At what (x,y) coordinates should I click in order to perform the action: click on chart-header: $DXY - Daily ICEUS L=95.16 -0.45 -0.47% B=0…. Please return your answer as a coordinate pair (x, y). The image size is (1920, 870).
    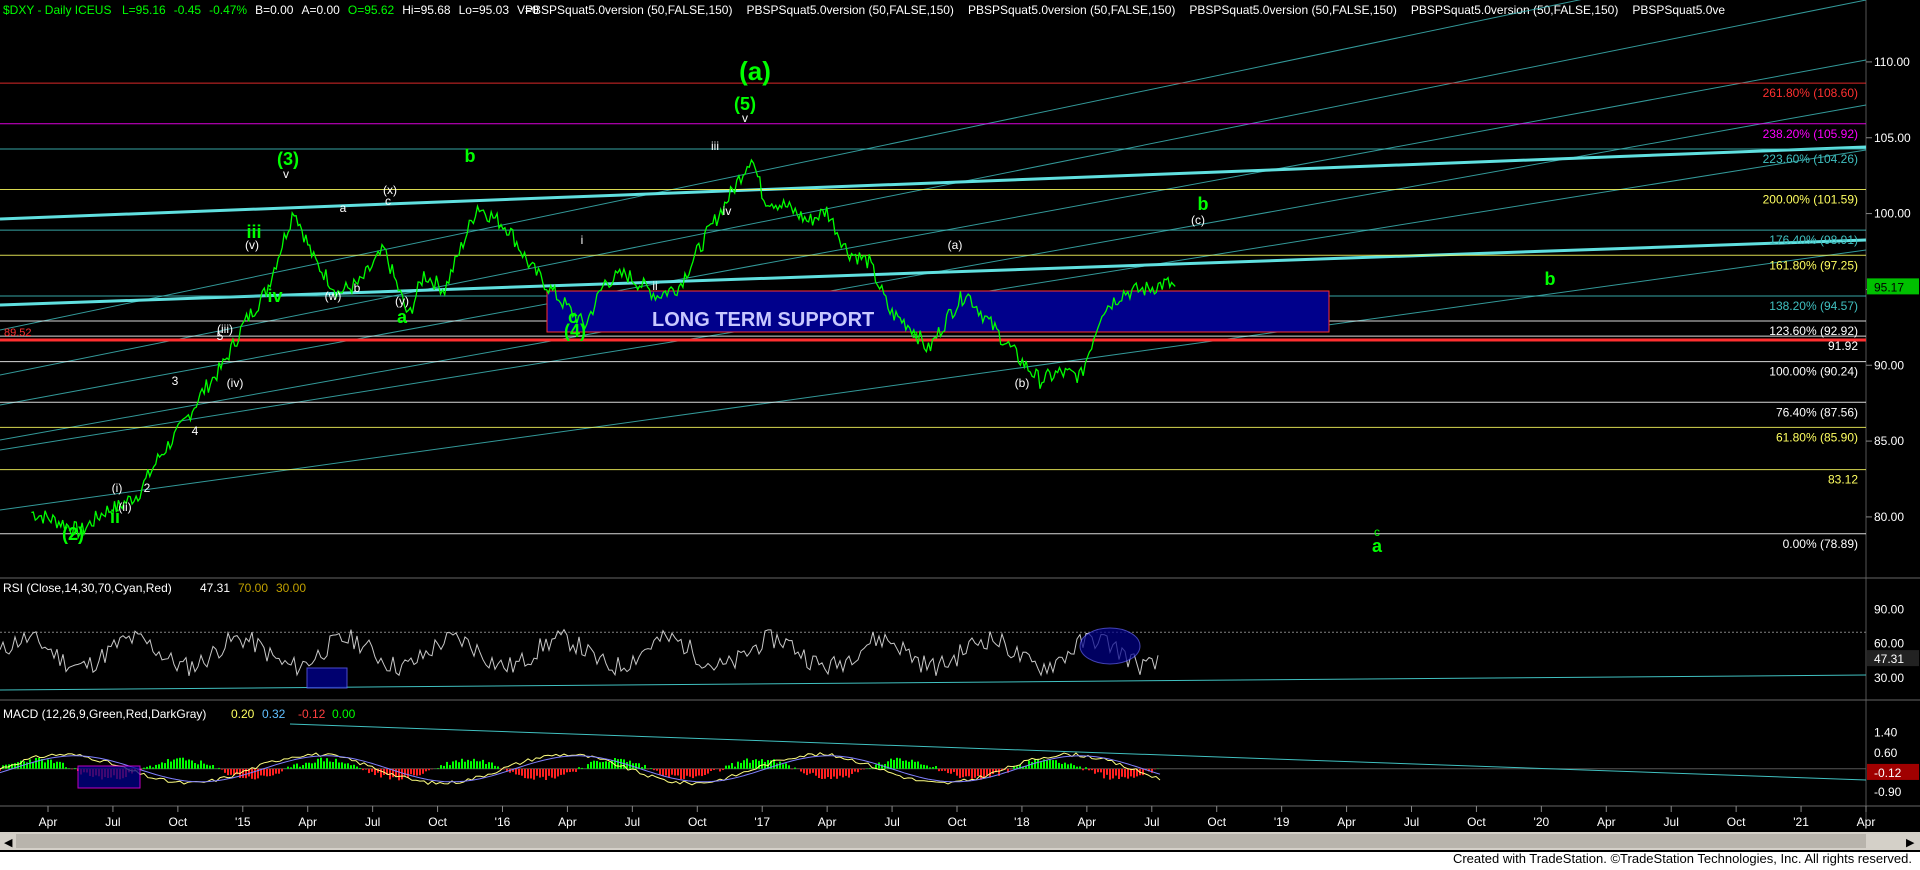
    Looking at the image, I should click on (864, 10).